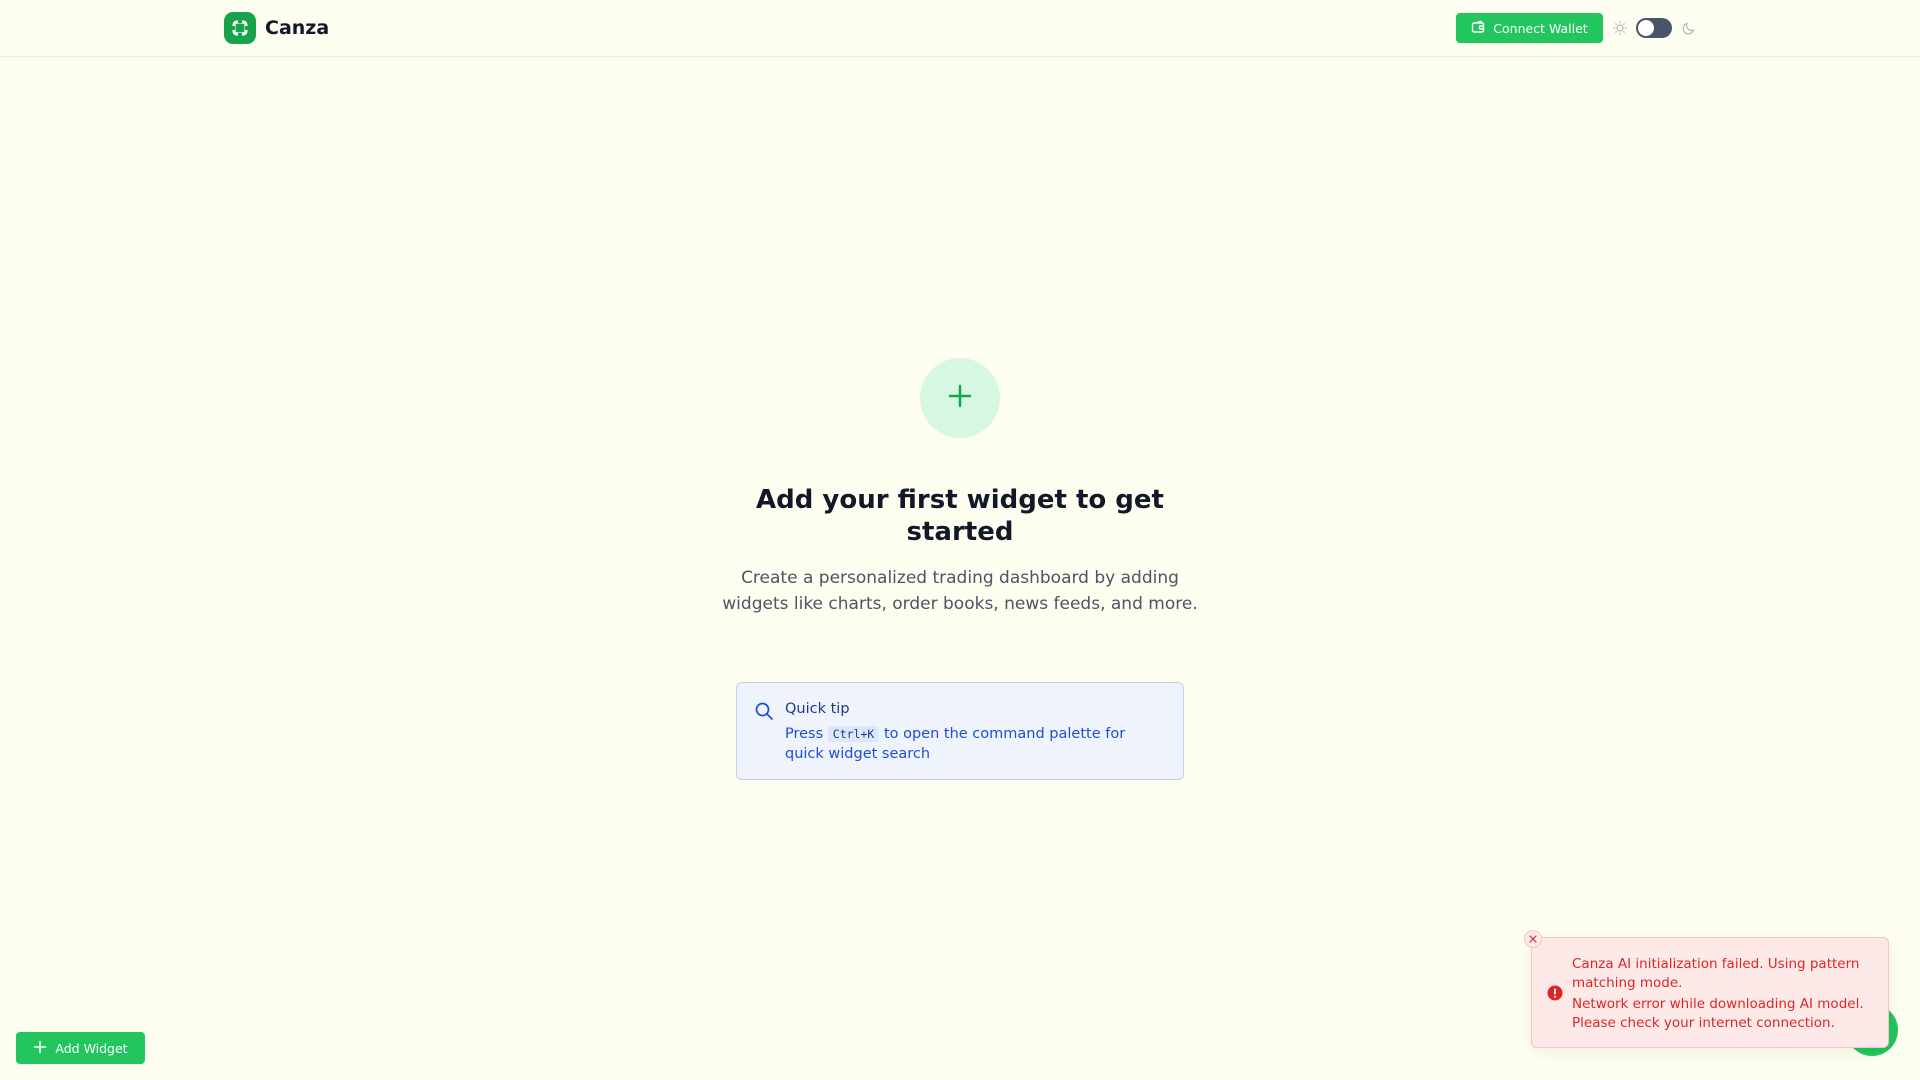 The width and height of the screenshot is (1920, 1080). I want to click on shortcut-key: Ctrl+K, so click(853, 734).